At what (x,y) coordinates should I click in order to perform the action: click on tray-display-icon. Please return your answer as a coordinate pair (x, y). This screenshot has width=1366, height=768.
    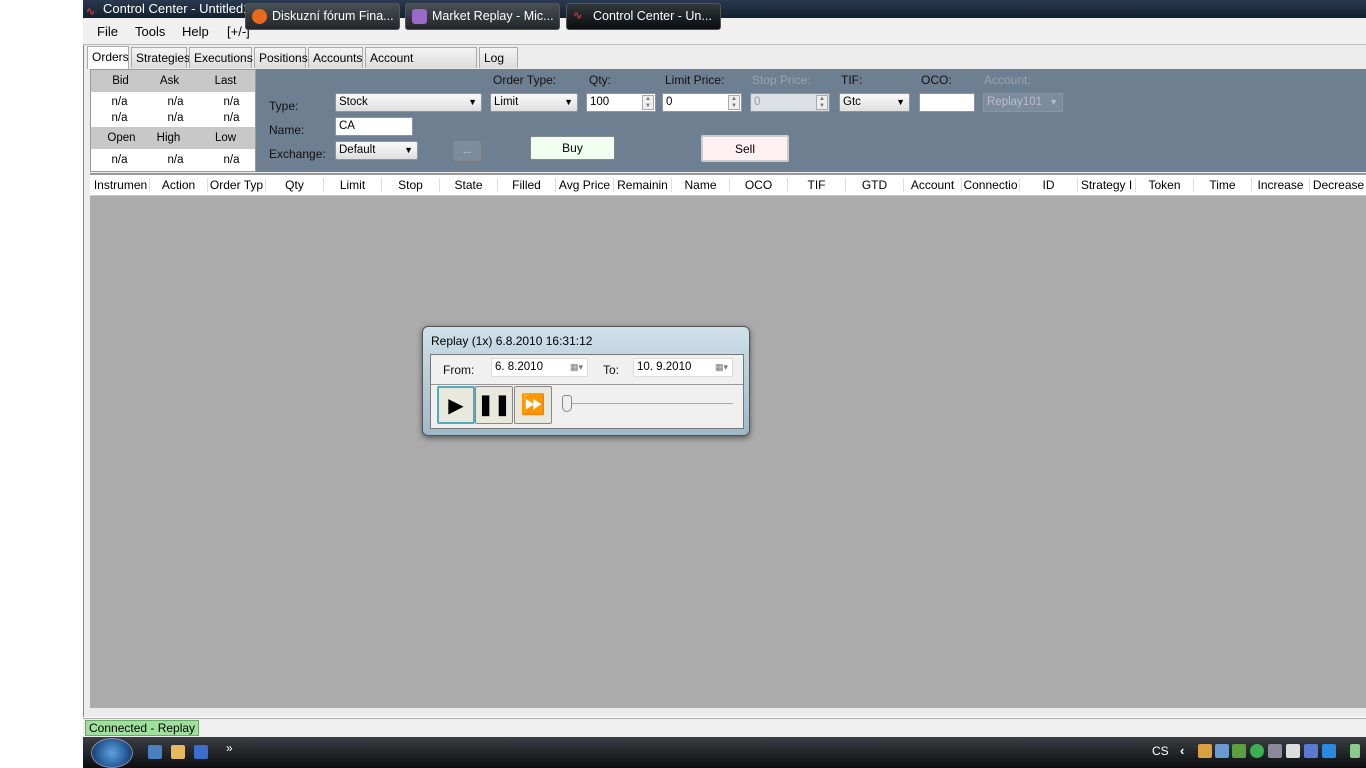
    Looking at the image, I should click on (1275, 751).